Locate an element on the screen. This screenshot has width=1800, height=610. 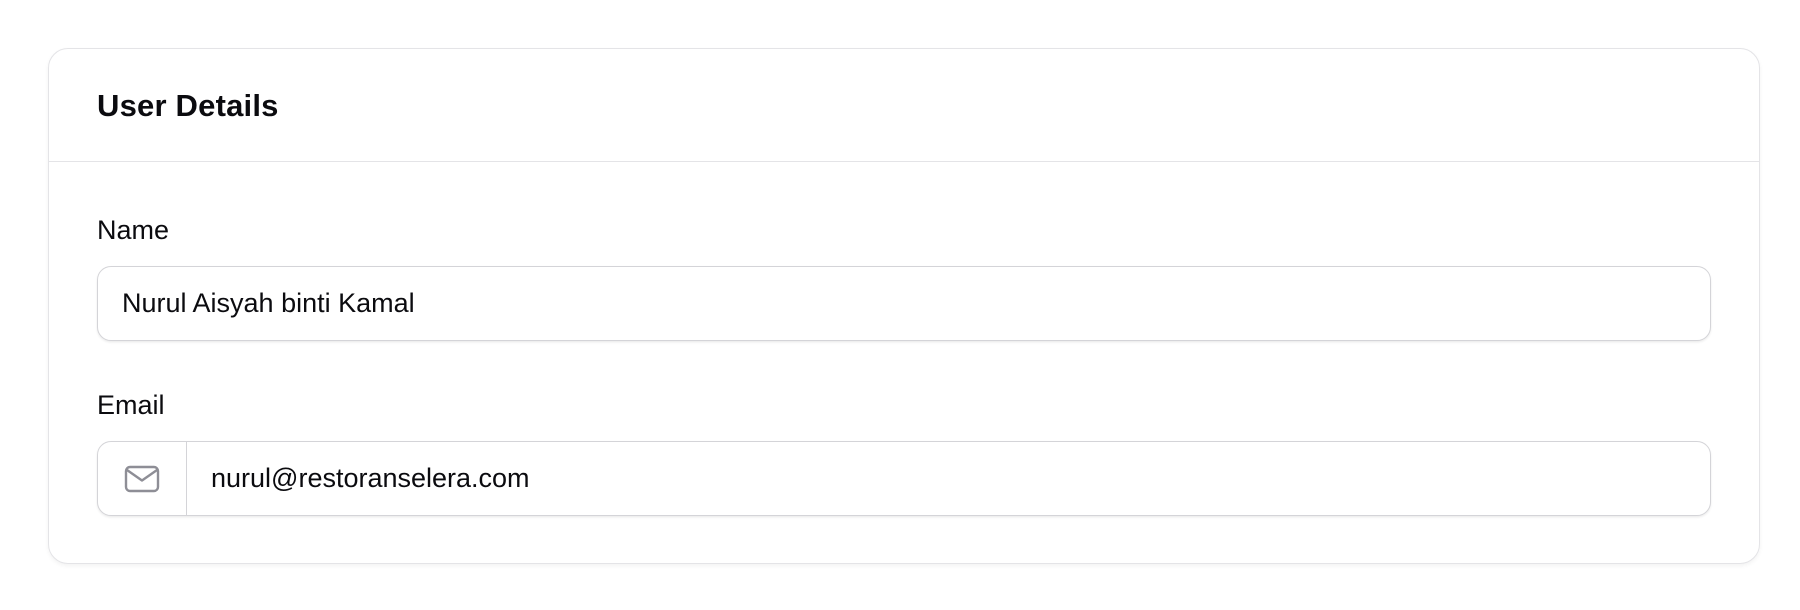
mail-icon is located at coordinates (142, 479).